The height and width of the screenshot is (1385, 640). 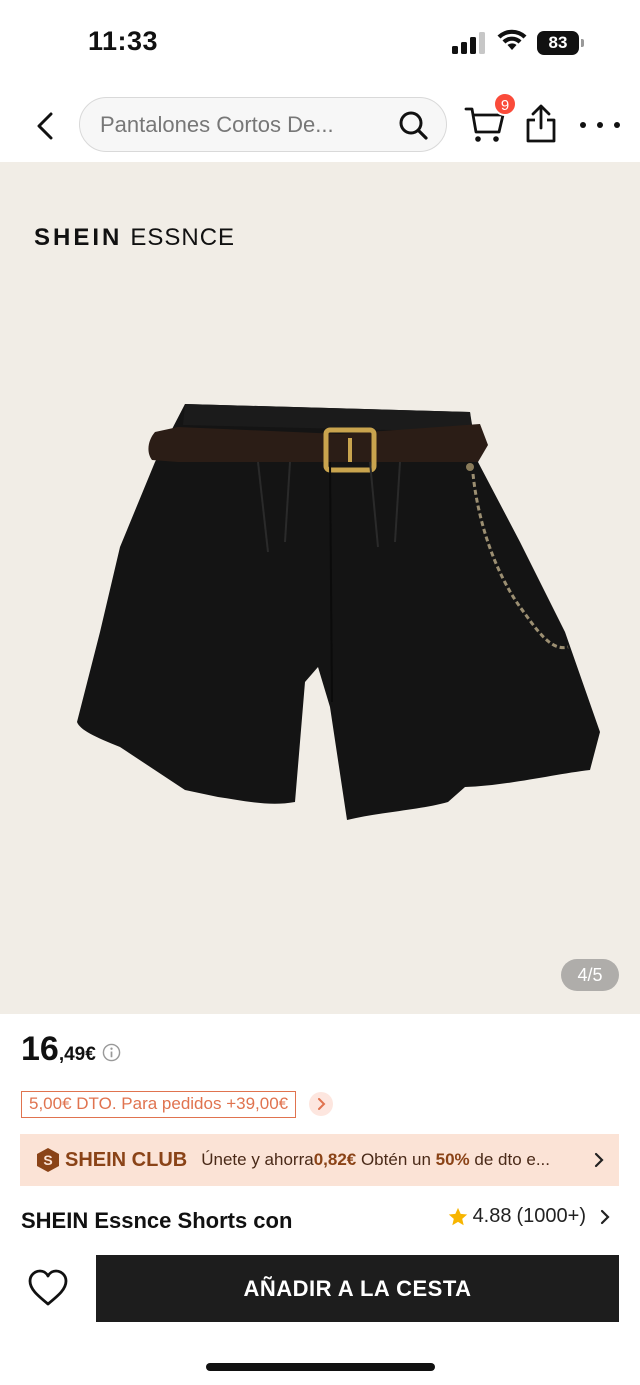 I want to click on club-logo-icon: S, so click(x=48, y=1160).